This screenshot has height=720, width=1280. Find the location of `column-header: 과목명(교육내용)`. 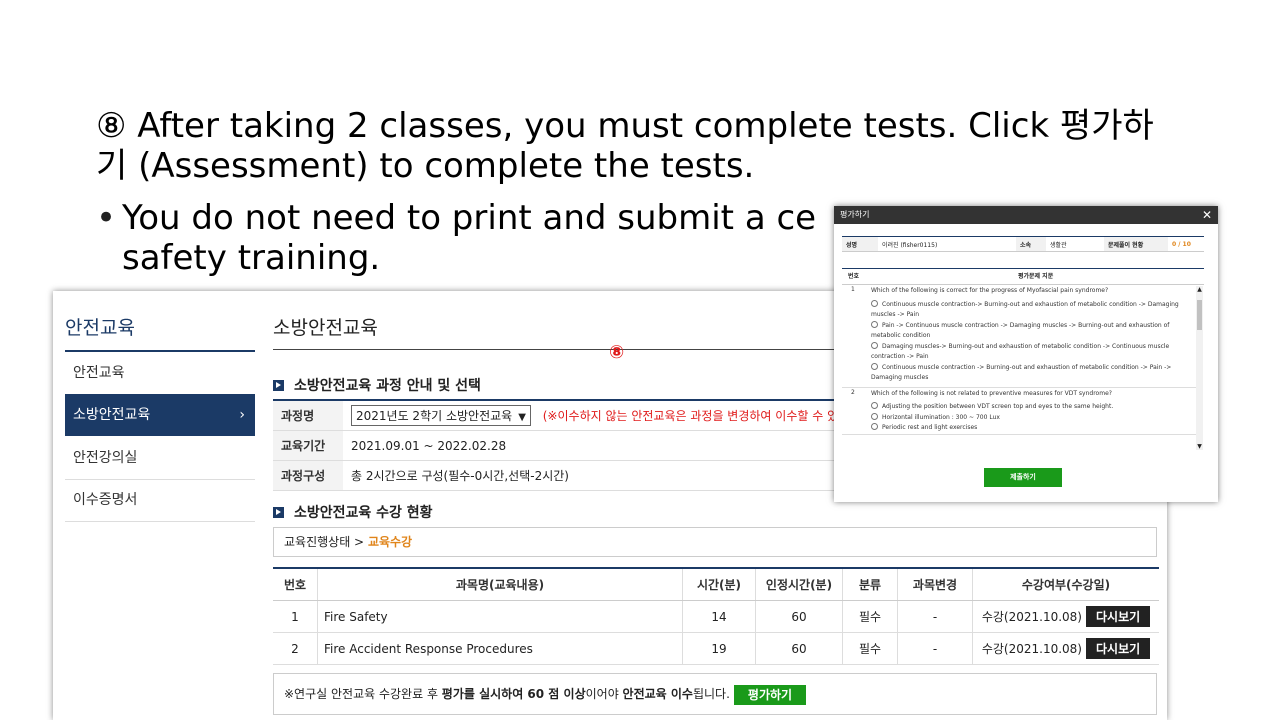

column-header: 과목명(교육내용) is located at coordinates (500, 584).